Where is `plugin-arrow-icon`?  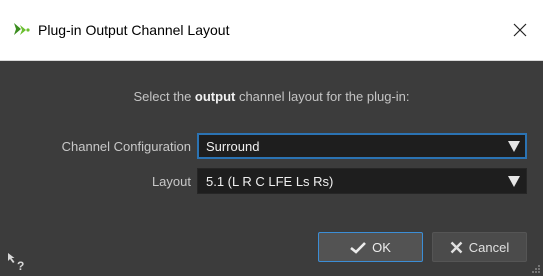 plugin-arrow-icon is located at coordinates (22, 29).